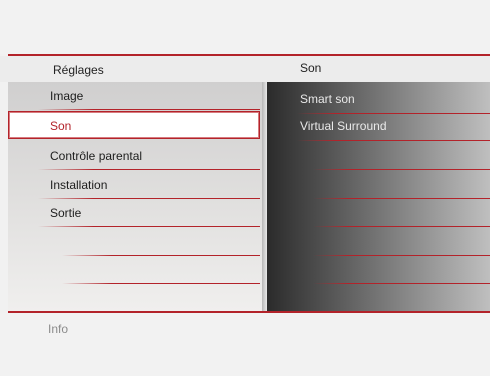 This screenshot has height=376, width=490. I want to click on menu-item-image: Image, so click(134, 96).